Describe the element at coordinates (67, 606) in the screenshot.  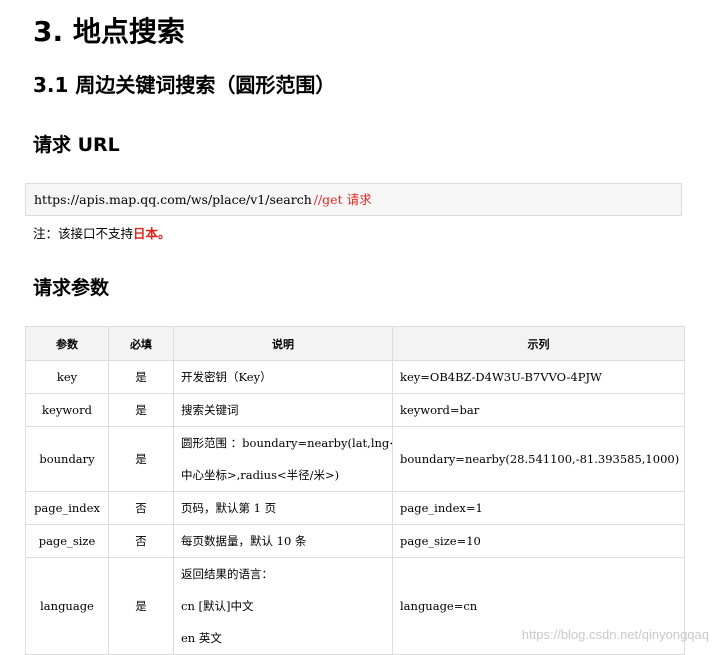
I see `cell-param: language` at that location.